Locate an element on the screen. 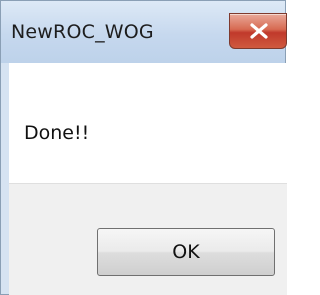  window-title: NewROC_WOG is located at coordinates (82, 32).